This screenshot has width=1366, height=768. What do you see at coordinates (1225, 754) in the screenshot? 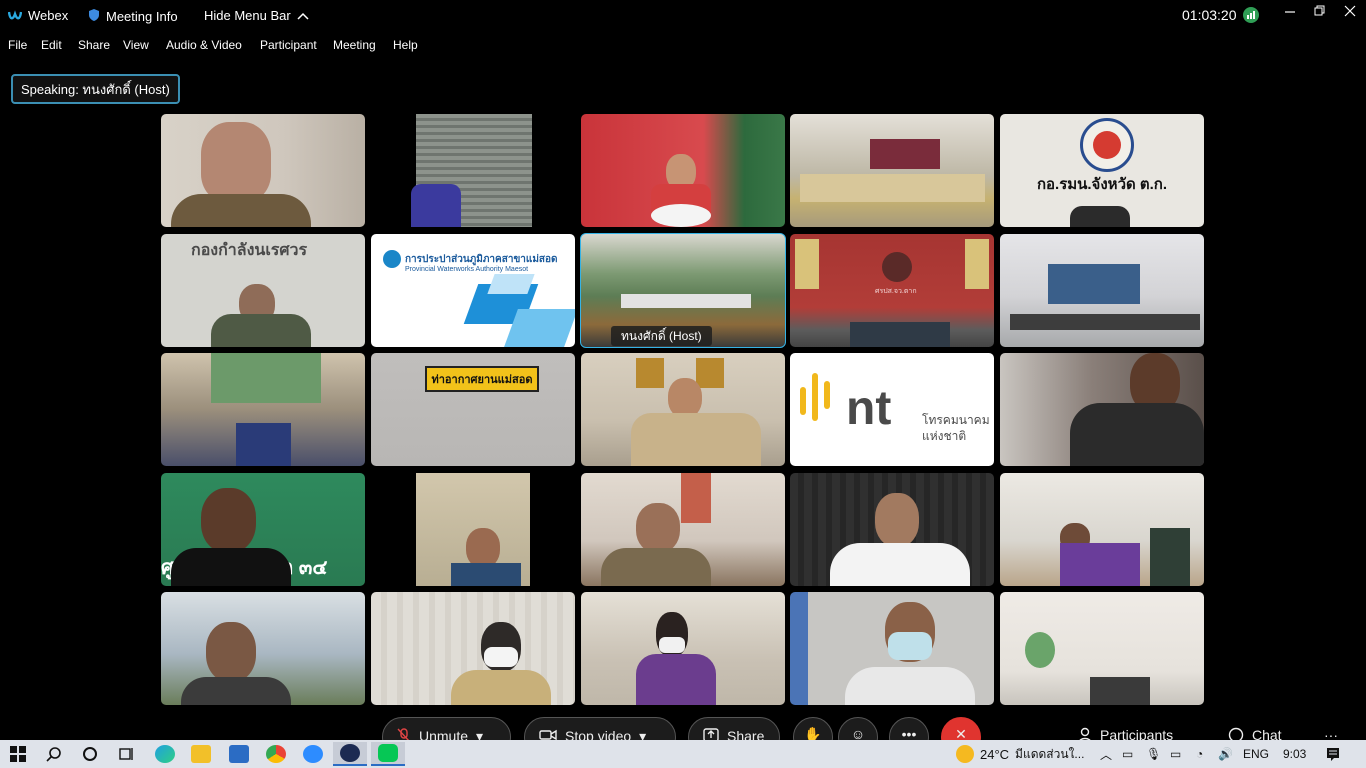
I see `tray-volume-icon: 🔊` at bounding box center [1225, 754].